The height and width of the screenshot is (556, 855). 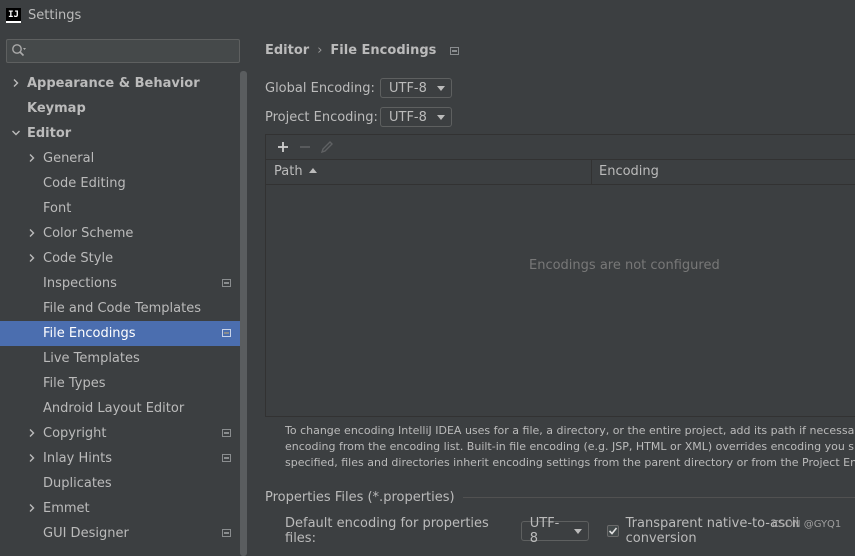 I want to click on properties-encoding-value: UTF-8, so click(x=544, y=531).